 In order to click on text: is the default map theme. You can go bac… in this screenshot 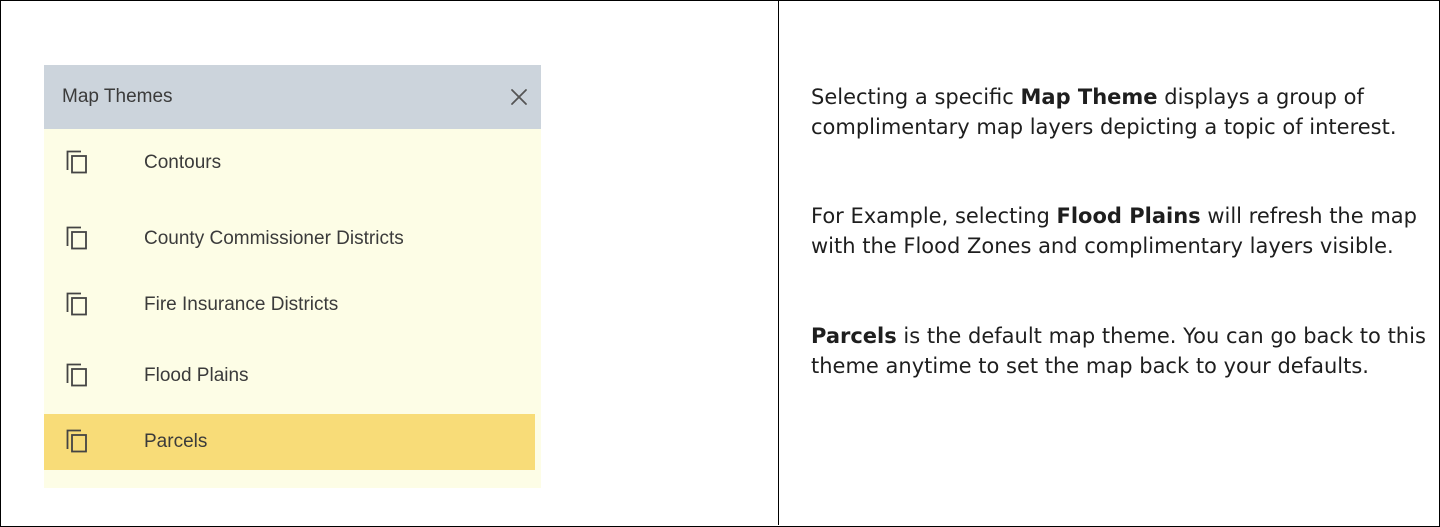, I will do `click(1118, 351)`.